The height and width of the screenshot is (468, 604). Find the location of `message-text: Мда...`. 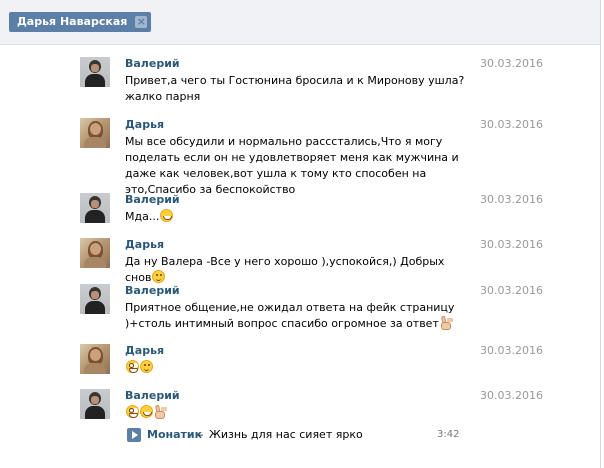

message-text: Мда... is located at coordinates (295, 217).